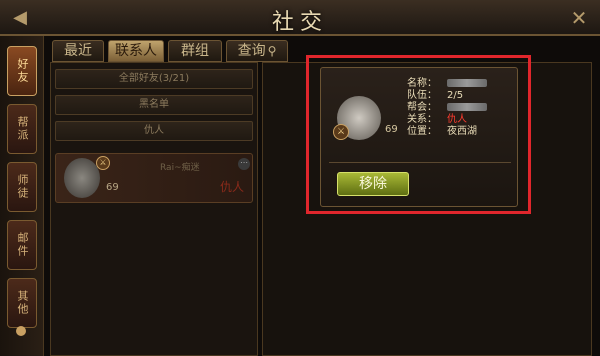  What do you see at coordinates (251, 51) in the screenshot?
I see `tab-search-label: 查询` at bounding box center [251, 51].